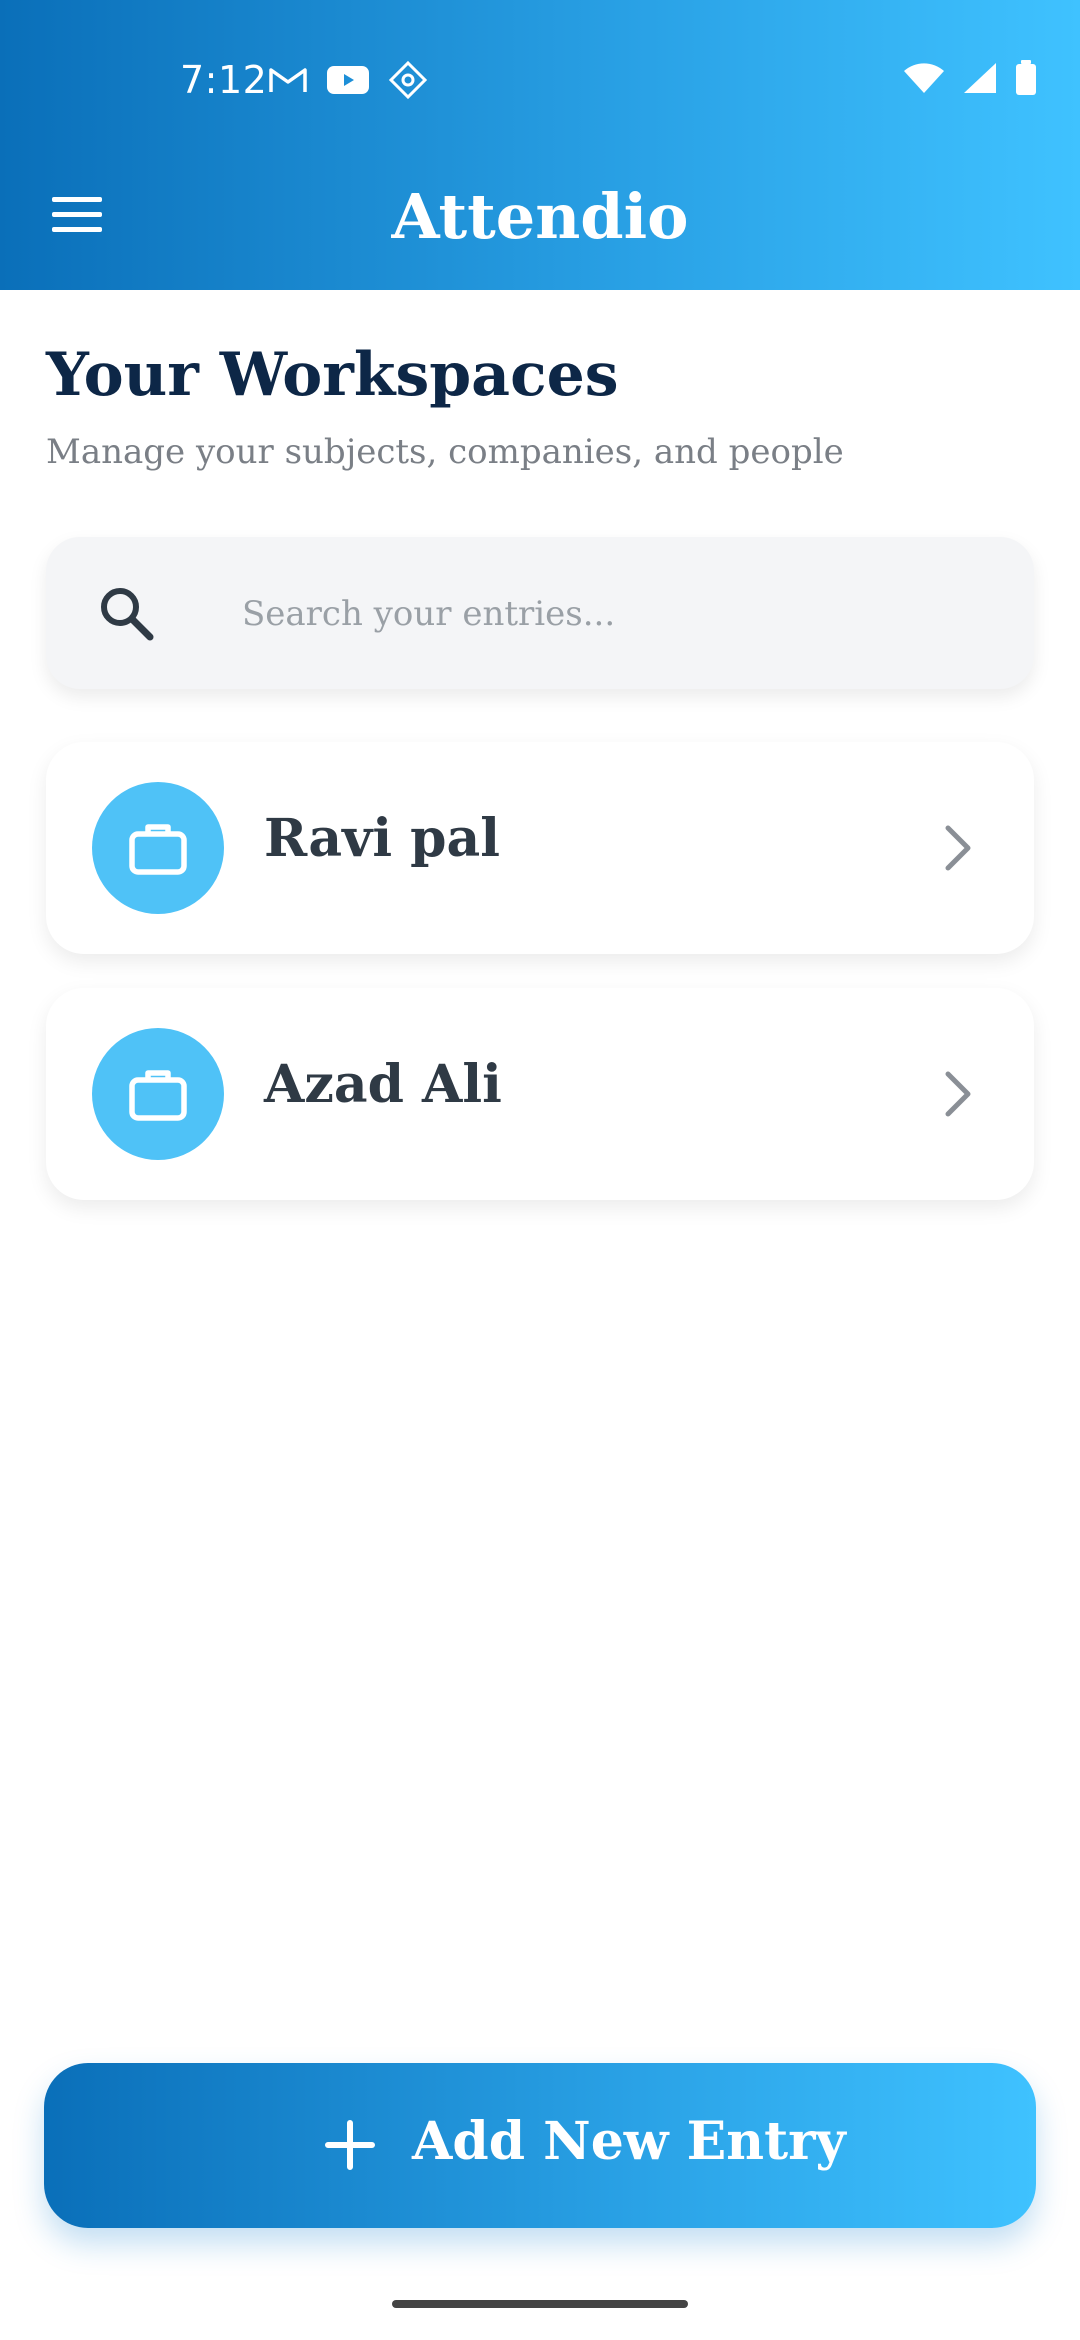 Image resolution: width=1080 pixels, height=2340 pixels. Describe the element at coordinates (224, 80) in the screenshot. I see `status-time: 7:12` at that location.